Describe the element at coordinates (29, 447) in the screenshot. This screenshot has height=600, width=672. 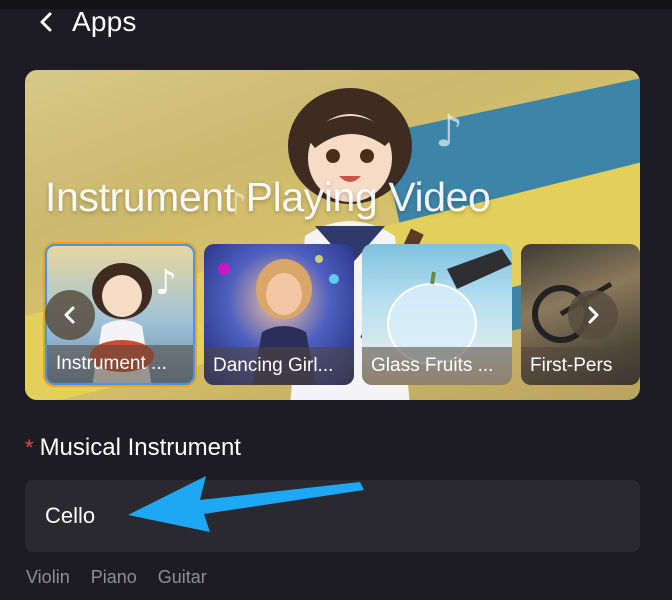
I see `required-marker: *` at that location.